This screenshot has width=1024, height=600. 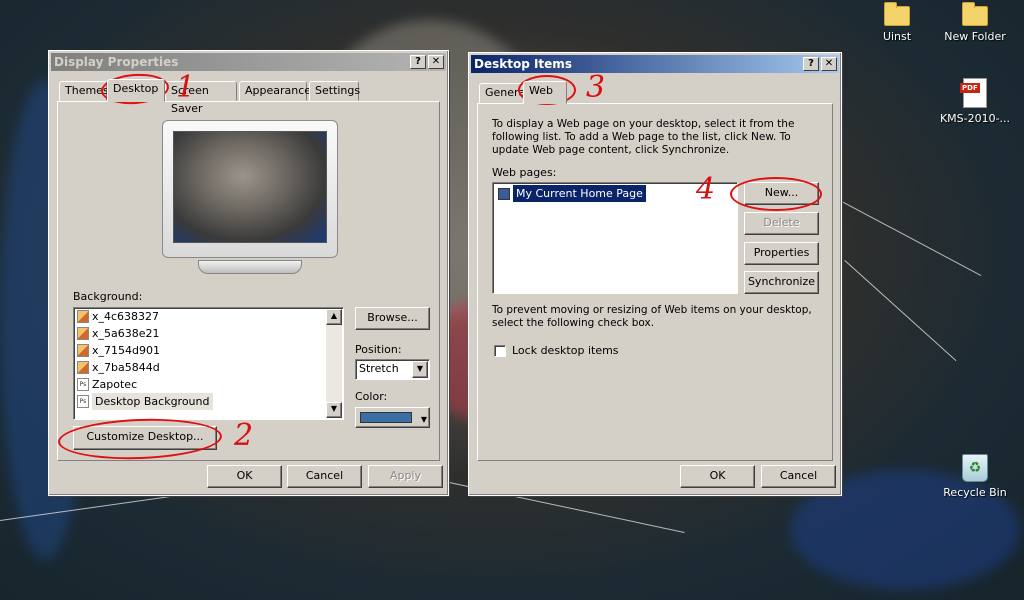 I want to click on desktop-icon-label: New Folder, so click(x=975, y=36).